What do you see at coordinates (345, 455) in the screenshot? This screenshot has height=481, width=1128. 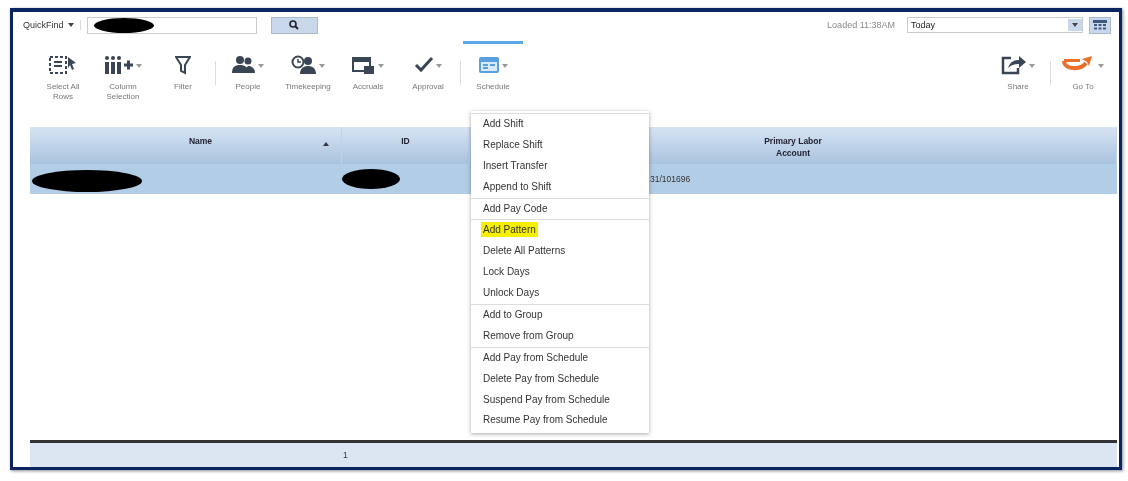 I see `record-count: 1` at bounding box center [345, 455].